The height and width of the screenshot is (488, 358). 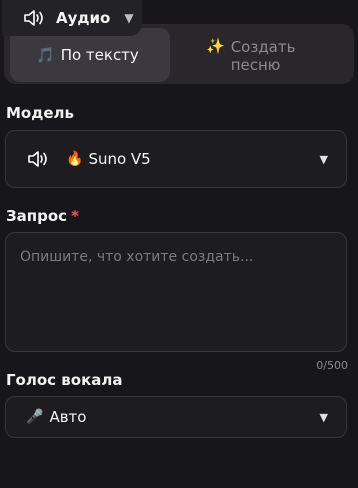 I want to click on tab-label: По тексту, so click(x=99, y=55).